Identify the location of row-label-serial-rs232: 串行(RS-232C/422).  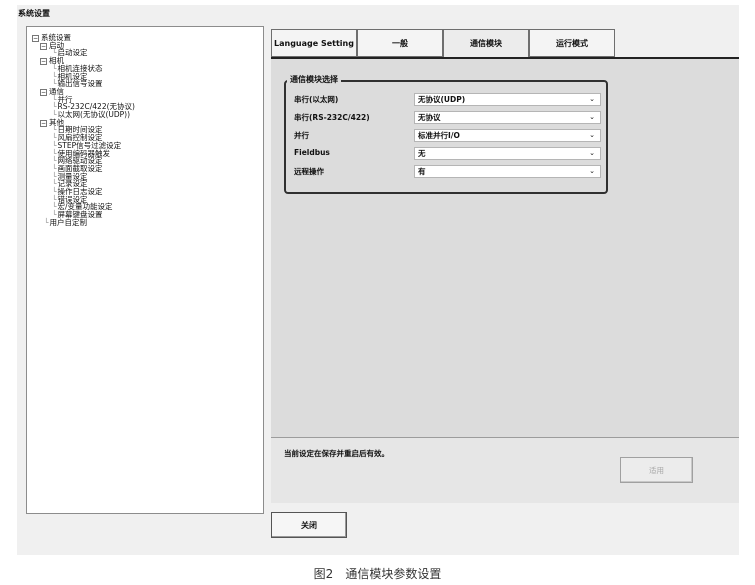
(332, 117).